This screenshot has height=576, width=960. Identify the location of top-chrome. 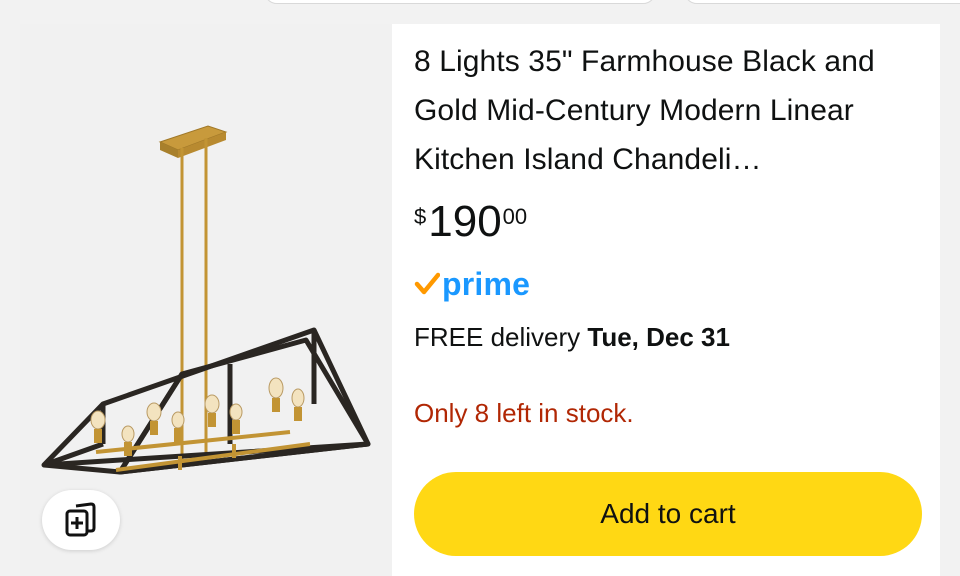
(480, 7).